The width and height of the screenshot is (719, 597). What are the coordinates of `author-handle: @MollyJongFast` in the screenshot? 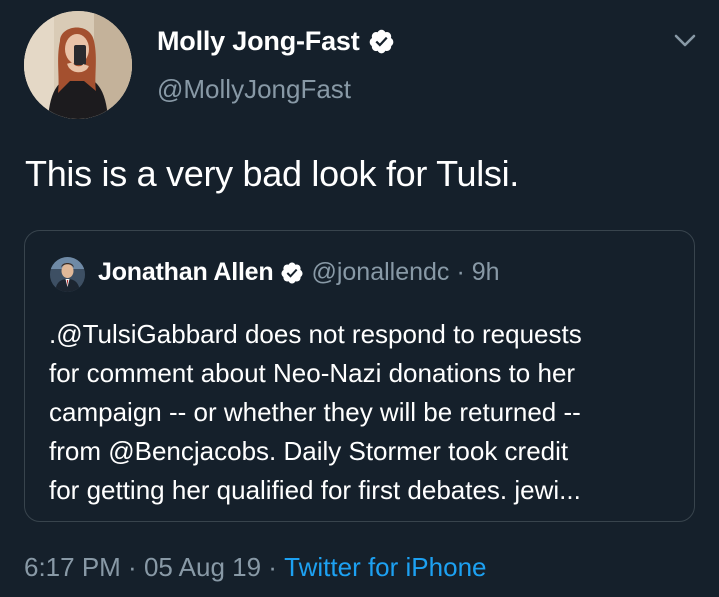 It's located at (254, 89).